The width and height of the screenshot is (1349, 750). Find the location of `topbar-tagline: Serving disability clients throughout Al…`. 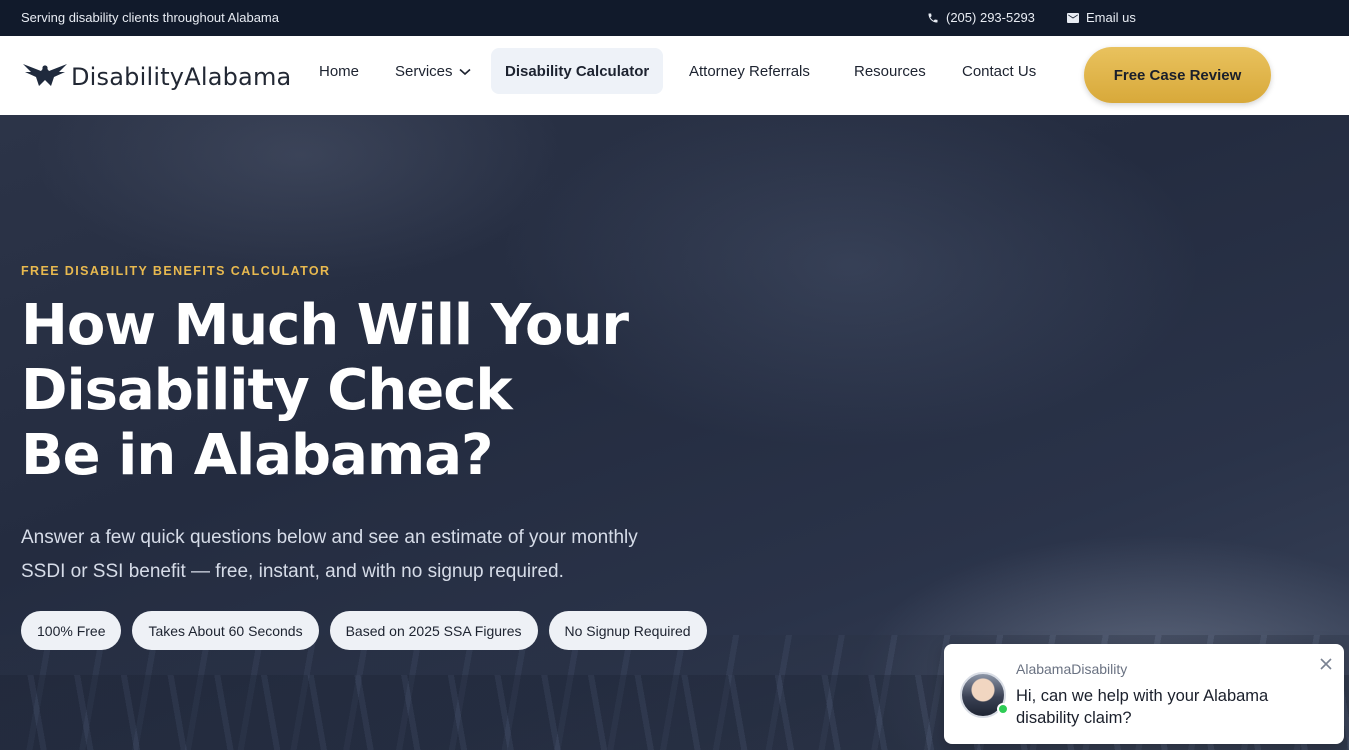

topbar-tagline: Serving disability clients throughout Al… is located at coordinates (150, 17).